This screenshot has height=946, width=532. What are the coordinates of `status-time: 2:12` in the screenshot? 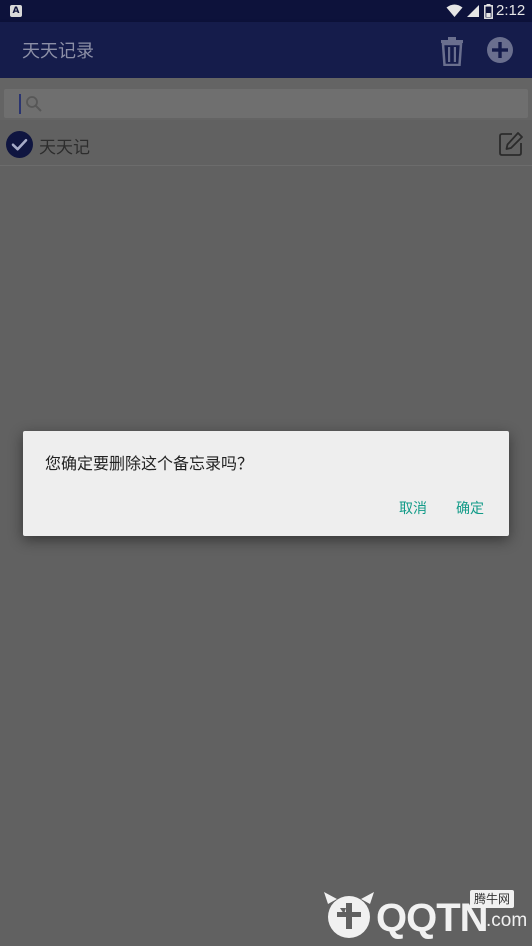 It's located at (511, 10).